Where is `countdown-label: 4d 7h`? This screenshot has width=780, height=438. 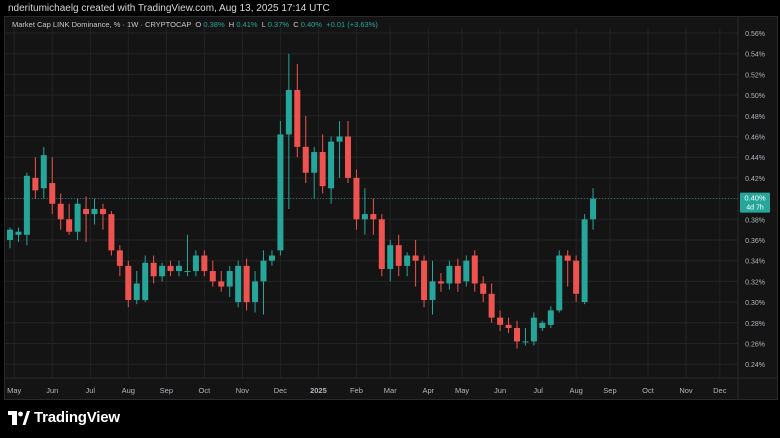
countdown-label: 4d 7h is located at coordinates (755, 208).